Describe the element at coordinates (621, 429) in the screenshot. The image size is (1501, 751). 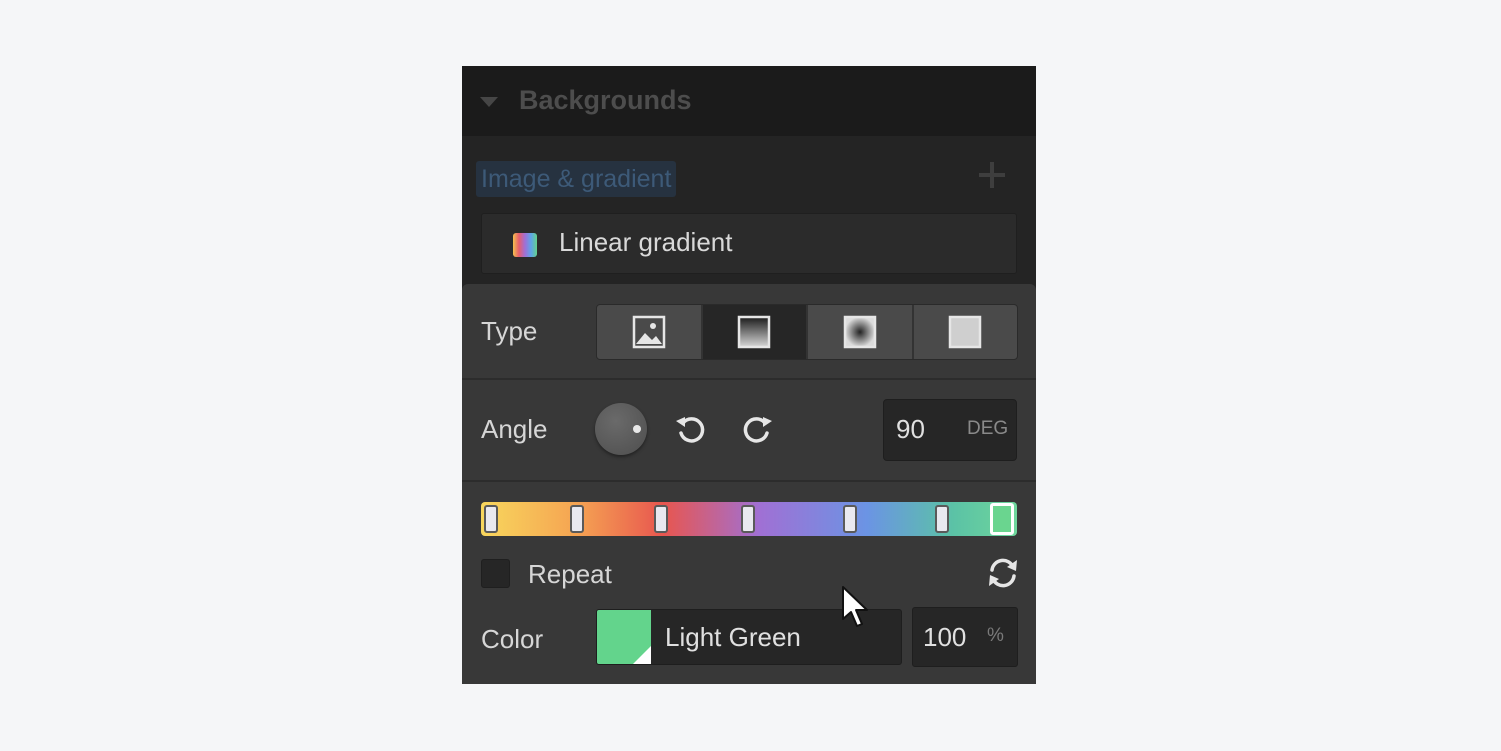
I see `angle-dial` at that location.